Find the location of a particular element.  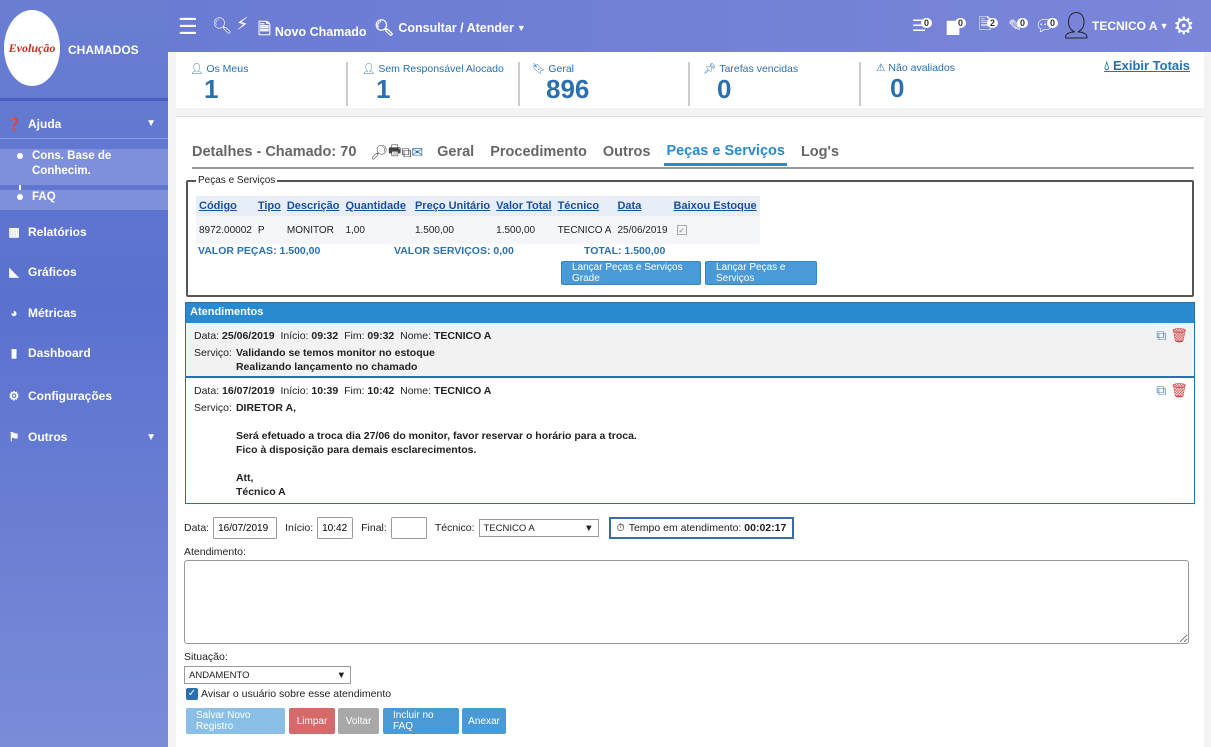

sidebar-item-configuracoes: ⚙ Configurações is located at coordinates (84, 396).